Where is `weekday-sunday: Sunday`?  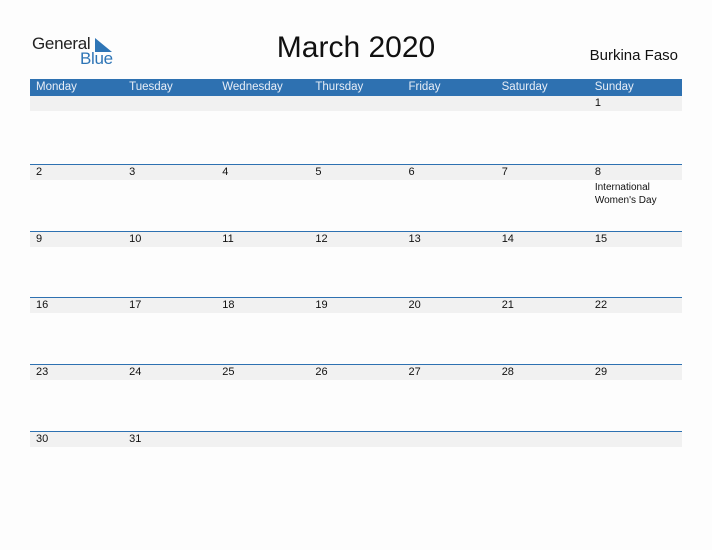
weekday-sunday: Sunday is located at coordinates (614, 87).